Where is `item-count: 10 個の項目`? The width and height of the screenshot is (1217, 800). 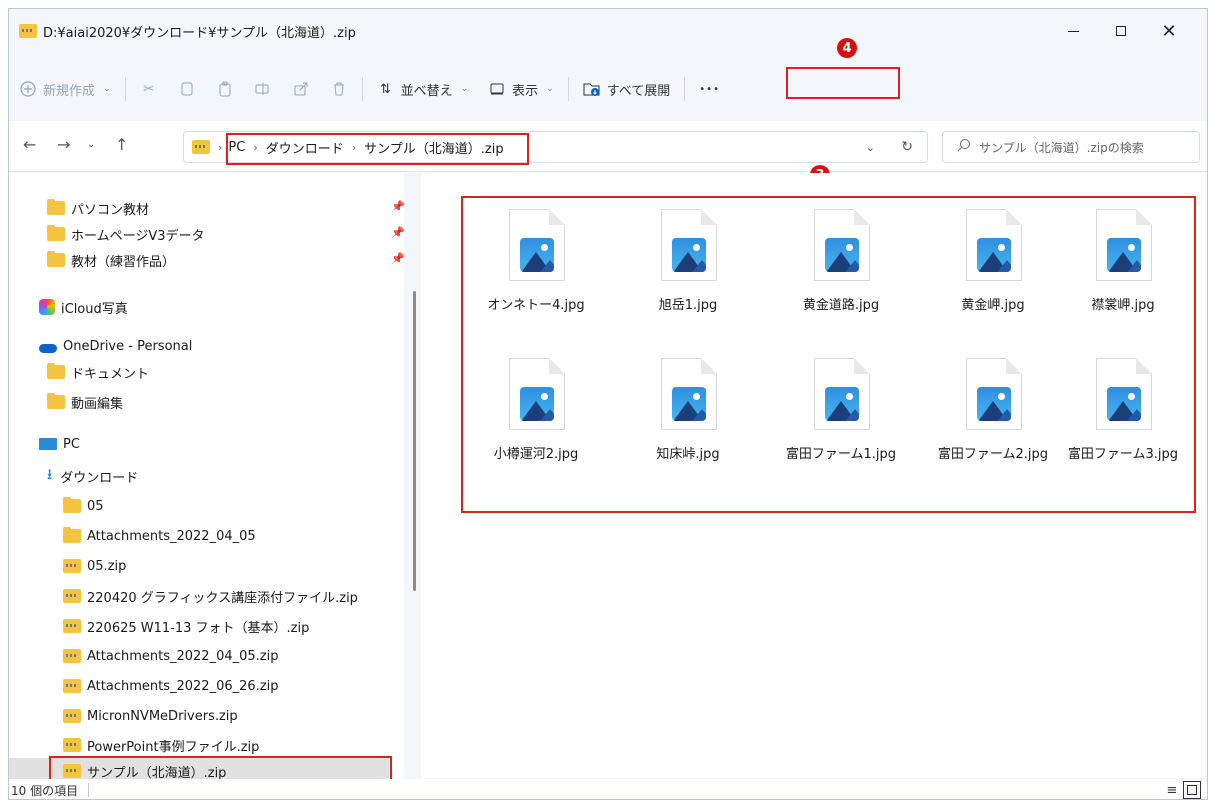
item-count: 10 個の項目 is located at coordinates (45, 790).